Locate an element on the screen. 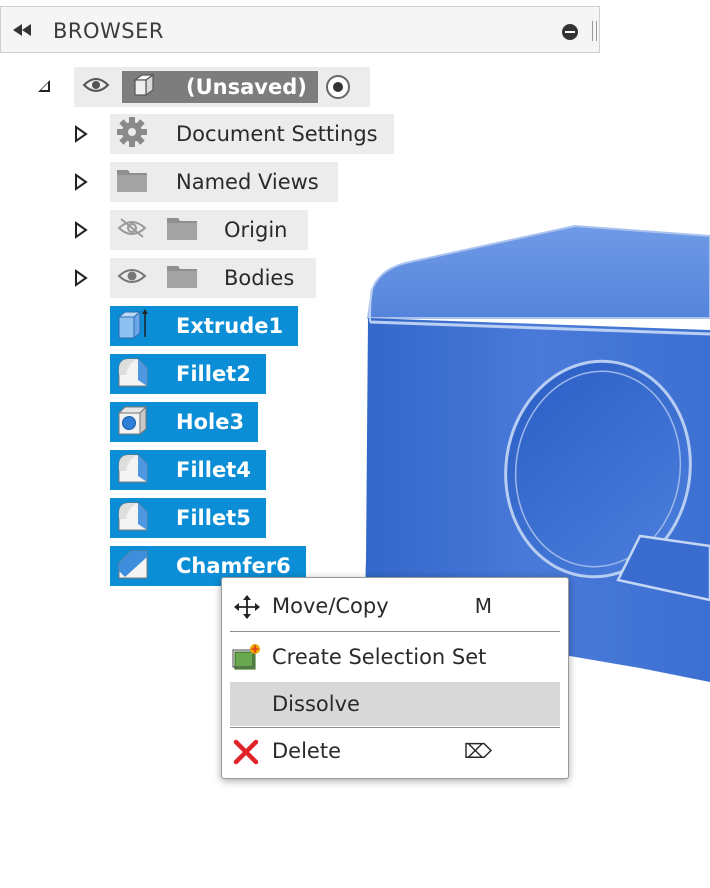 The height and width of the screenshot is (888, 710). component-icon is located at coordinates (143, 87).